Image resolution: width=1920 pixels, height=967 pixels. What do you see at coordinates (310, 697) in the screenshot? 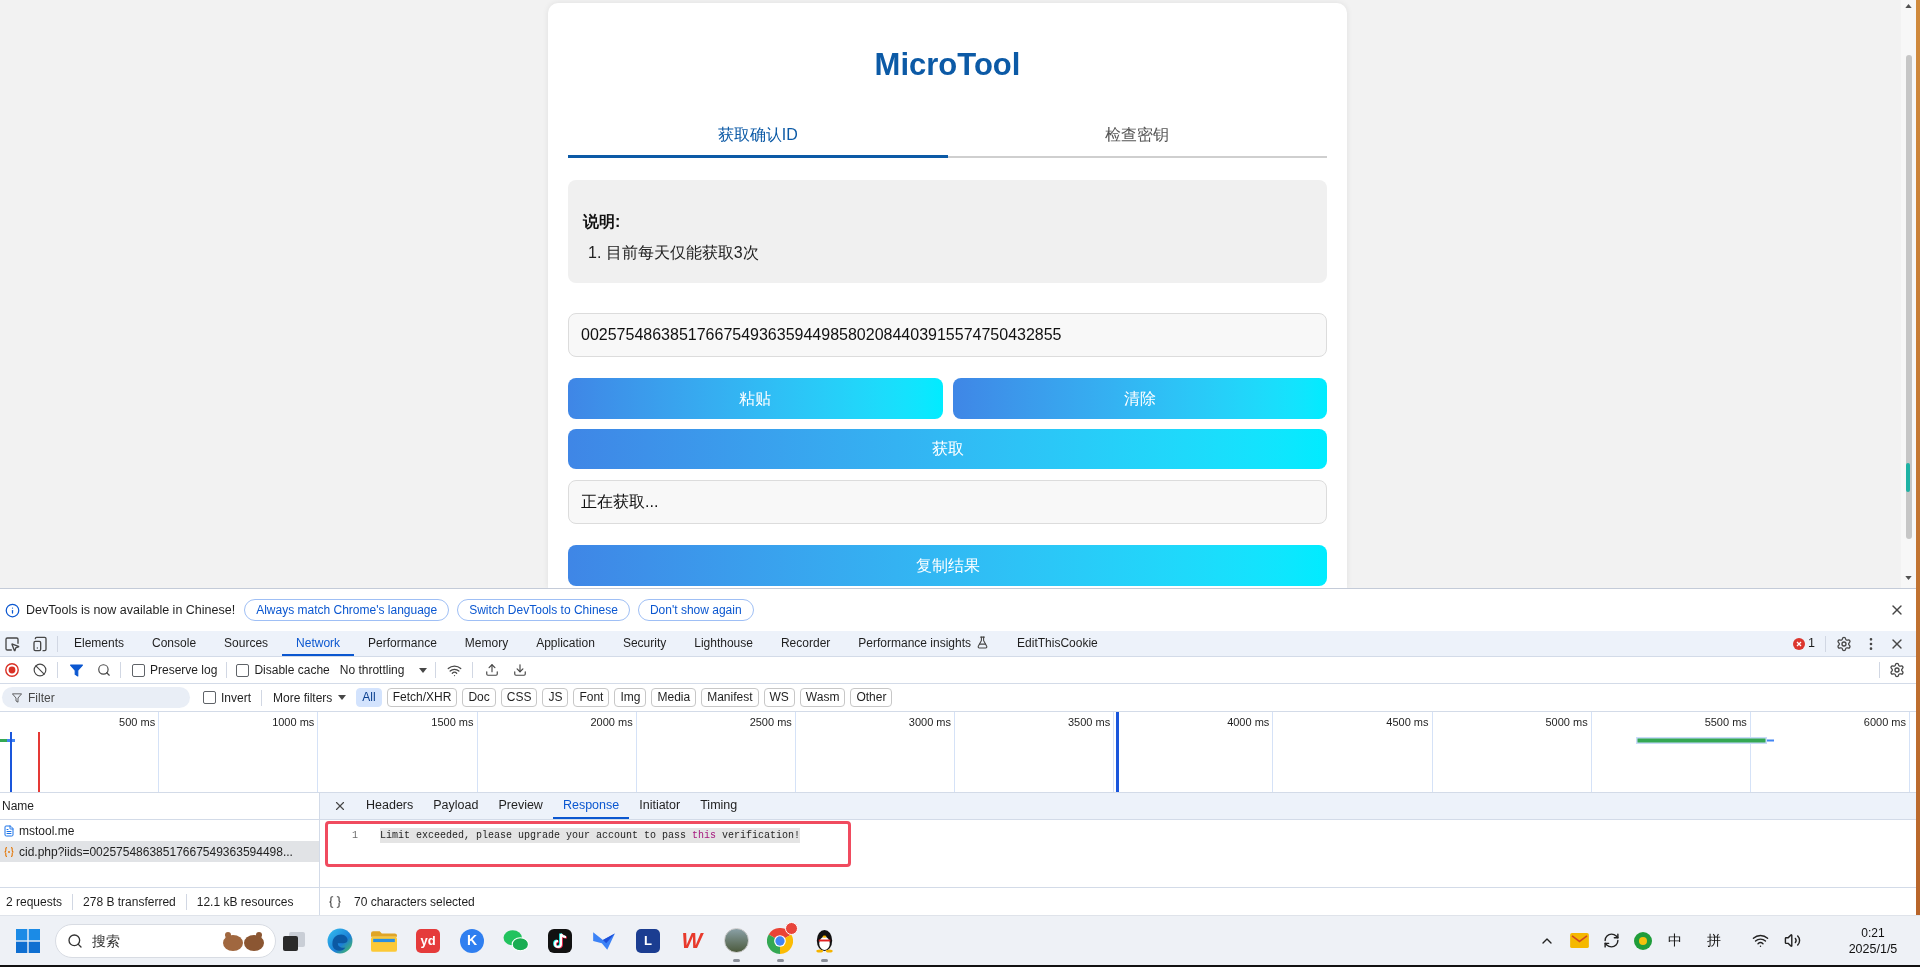
I see `more-filters-button: More filters` at bounding box center [310, 697].